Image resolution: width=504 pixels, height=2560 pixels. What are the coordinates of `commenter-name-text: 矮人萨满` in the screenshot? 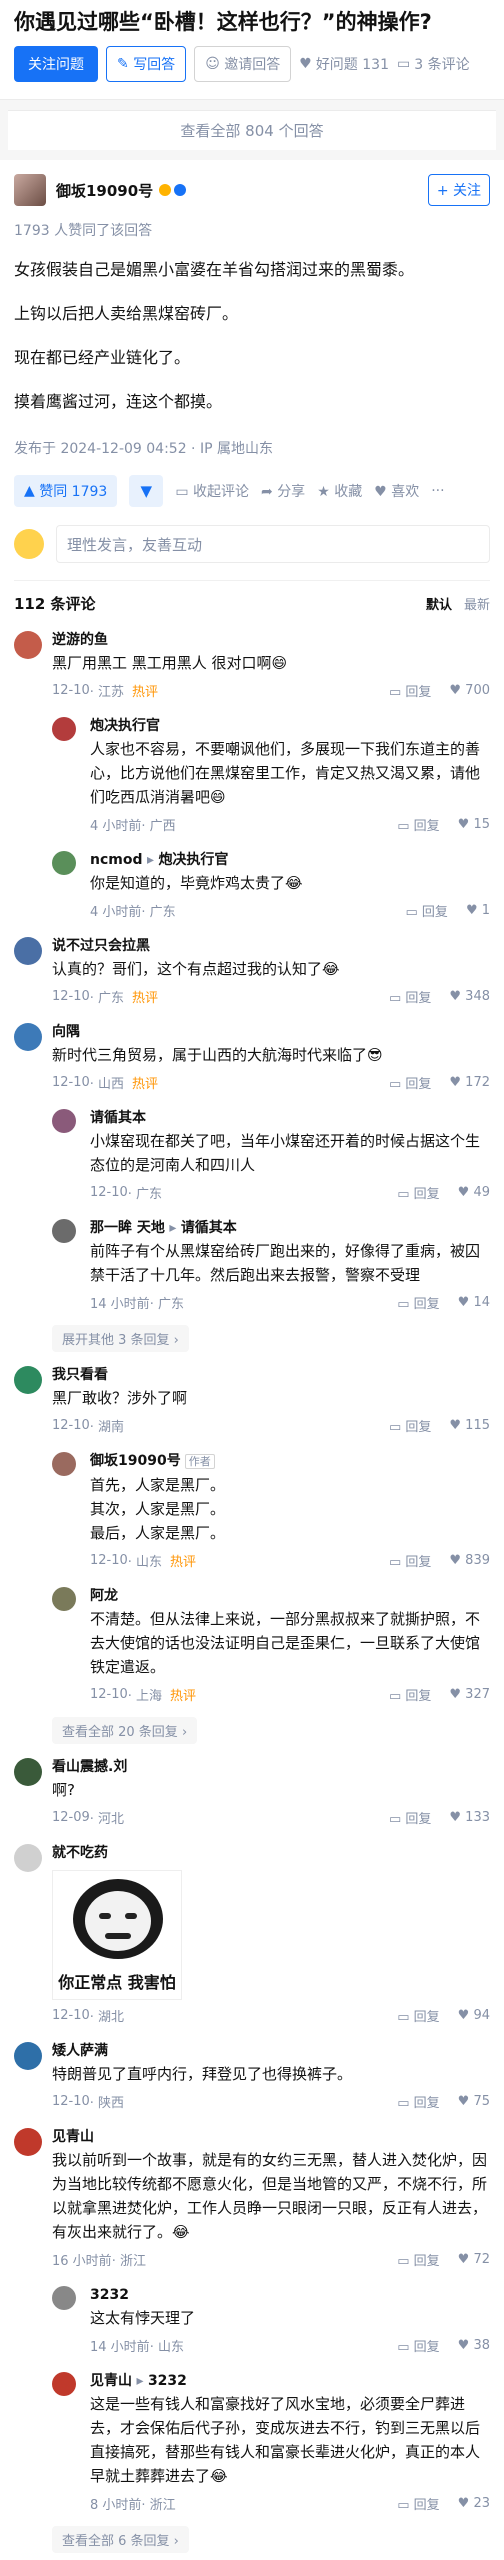 It's located at (80, 2051).